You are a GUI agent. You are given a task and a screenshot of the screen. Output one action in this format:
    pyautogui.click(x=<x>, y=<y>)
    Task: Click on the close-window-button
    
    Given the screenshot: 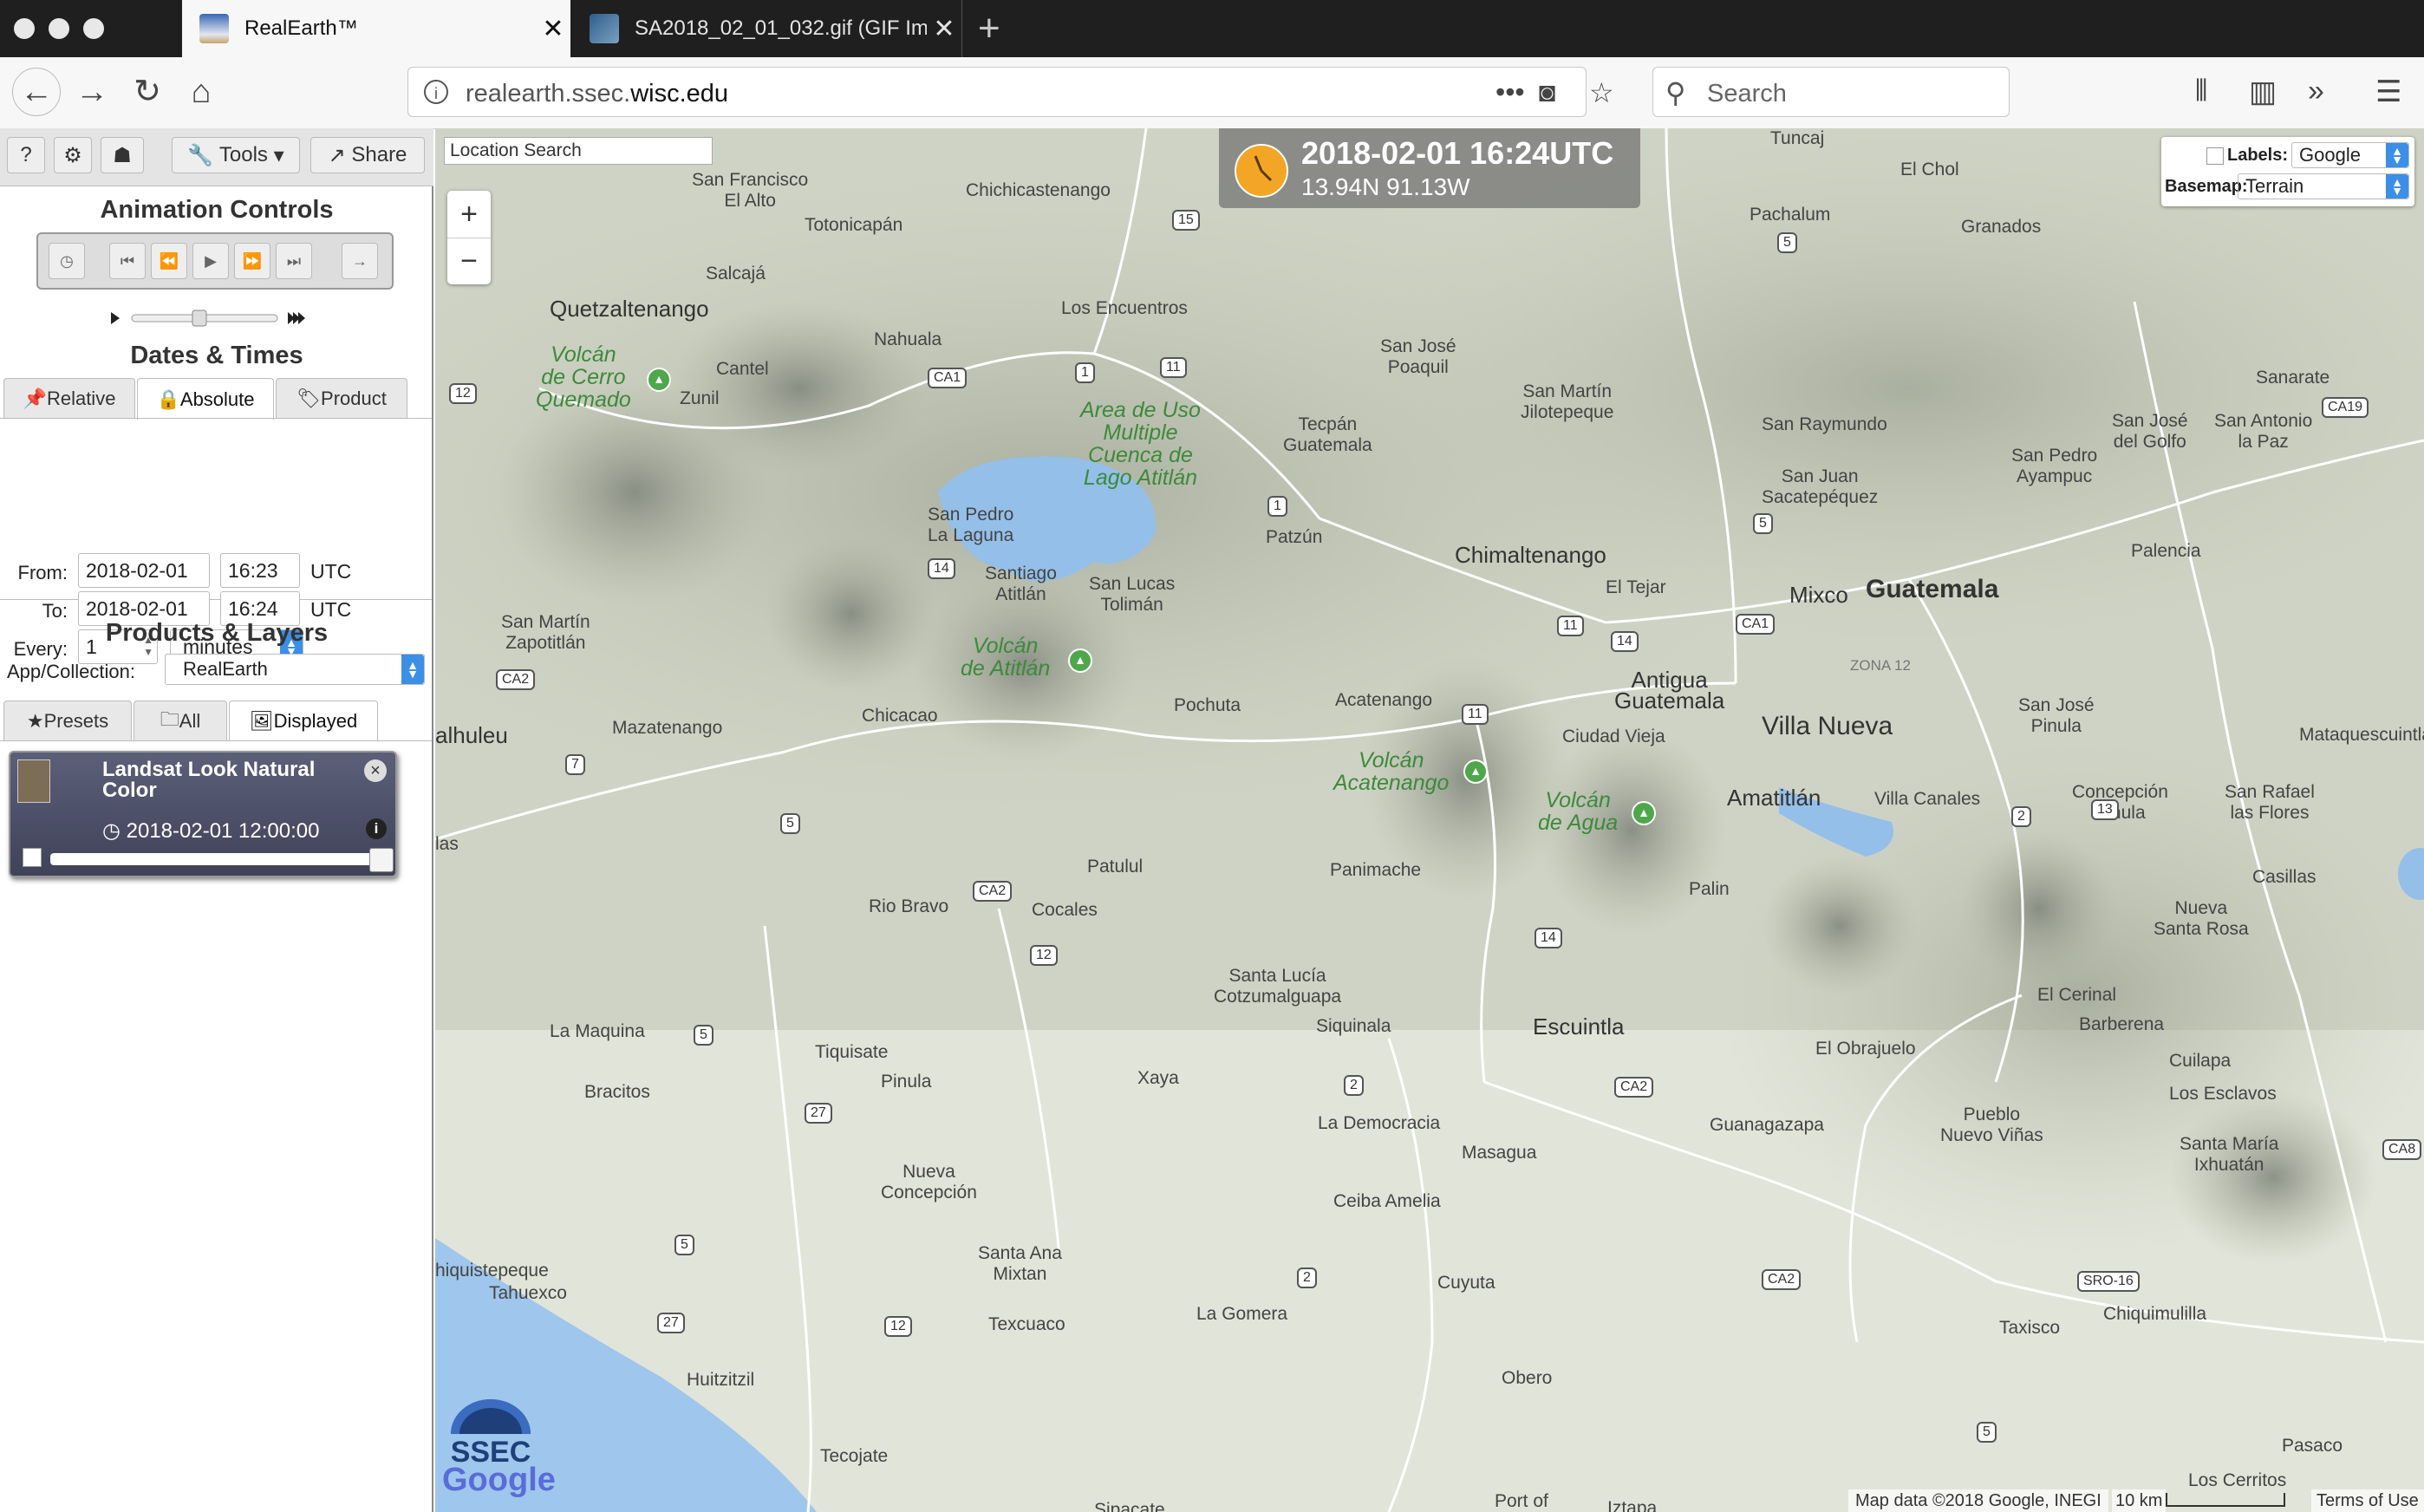 What is the action you would take?
    pyautogui.click(x=24, y=28)
    